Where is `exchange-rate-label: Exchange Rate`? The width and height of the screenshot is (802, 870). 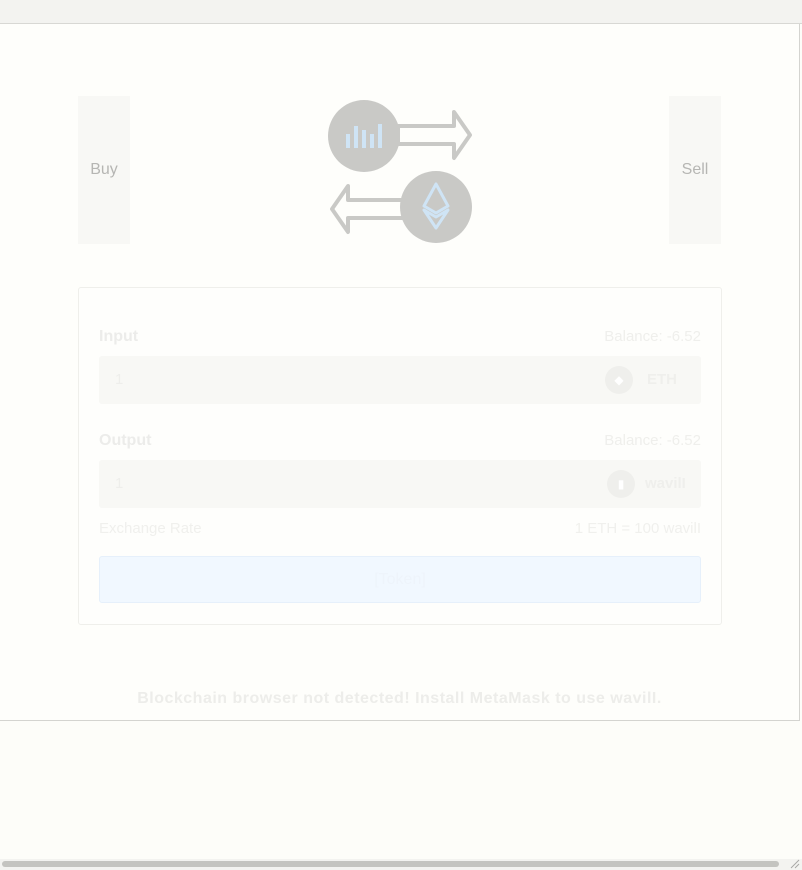
exchange-rate-label: Exchange Rate is located at coordinates (150, 528).